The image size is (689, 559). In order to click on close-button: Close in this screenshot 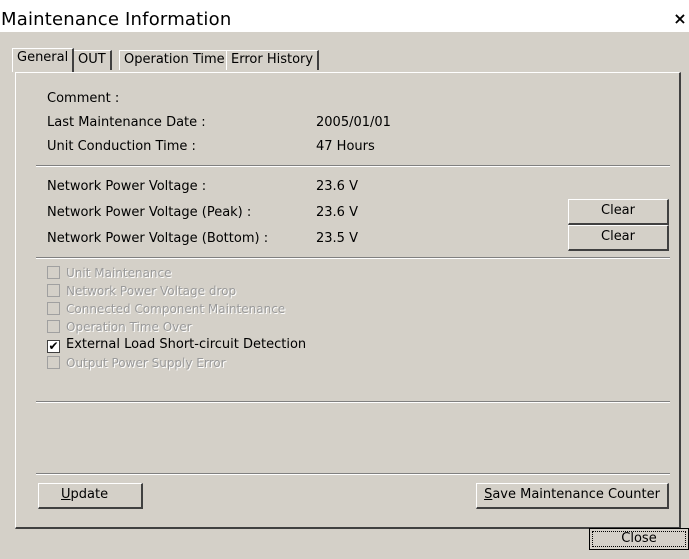, I will do `click(639, 539)`.